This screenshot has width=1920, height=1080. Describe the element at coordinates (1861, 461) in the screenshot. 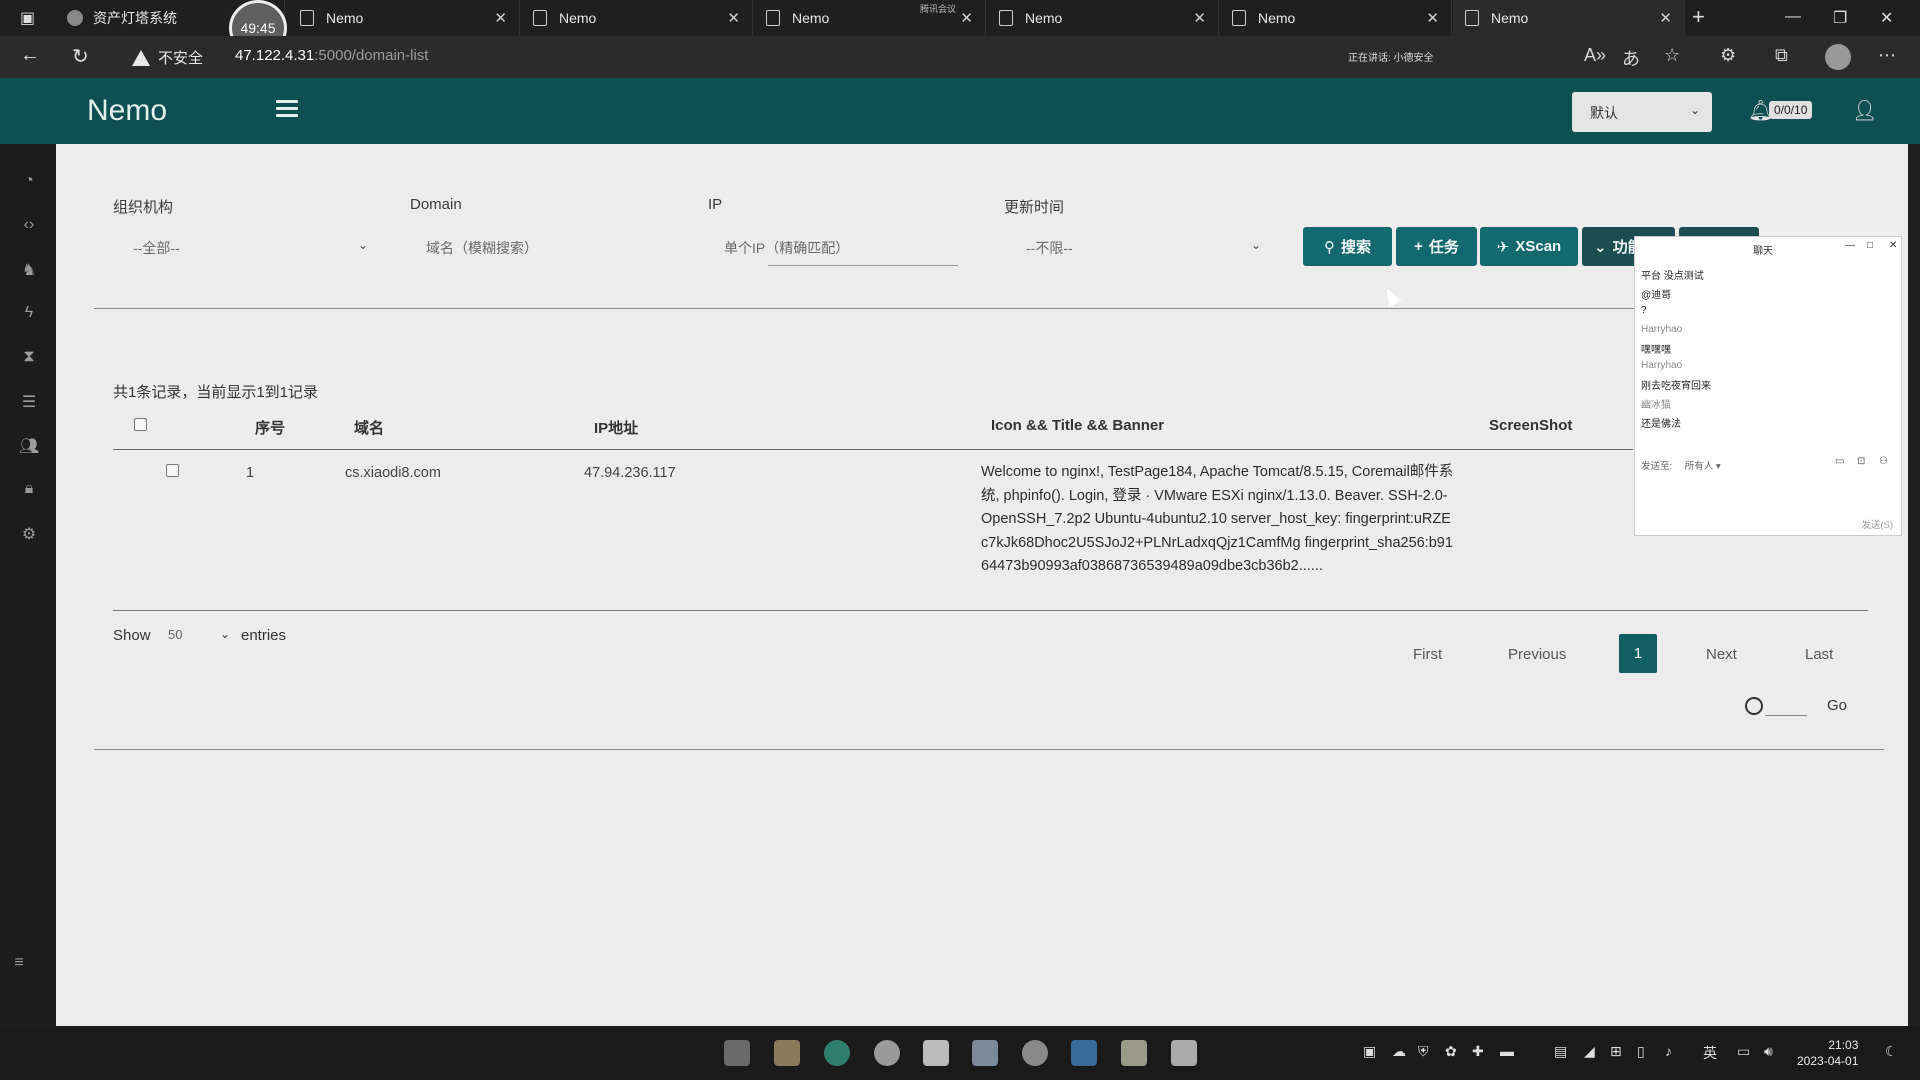

I see `screenshot-icon: ⊡` at that location.